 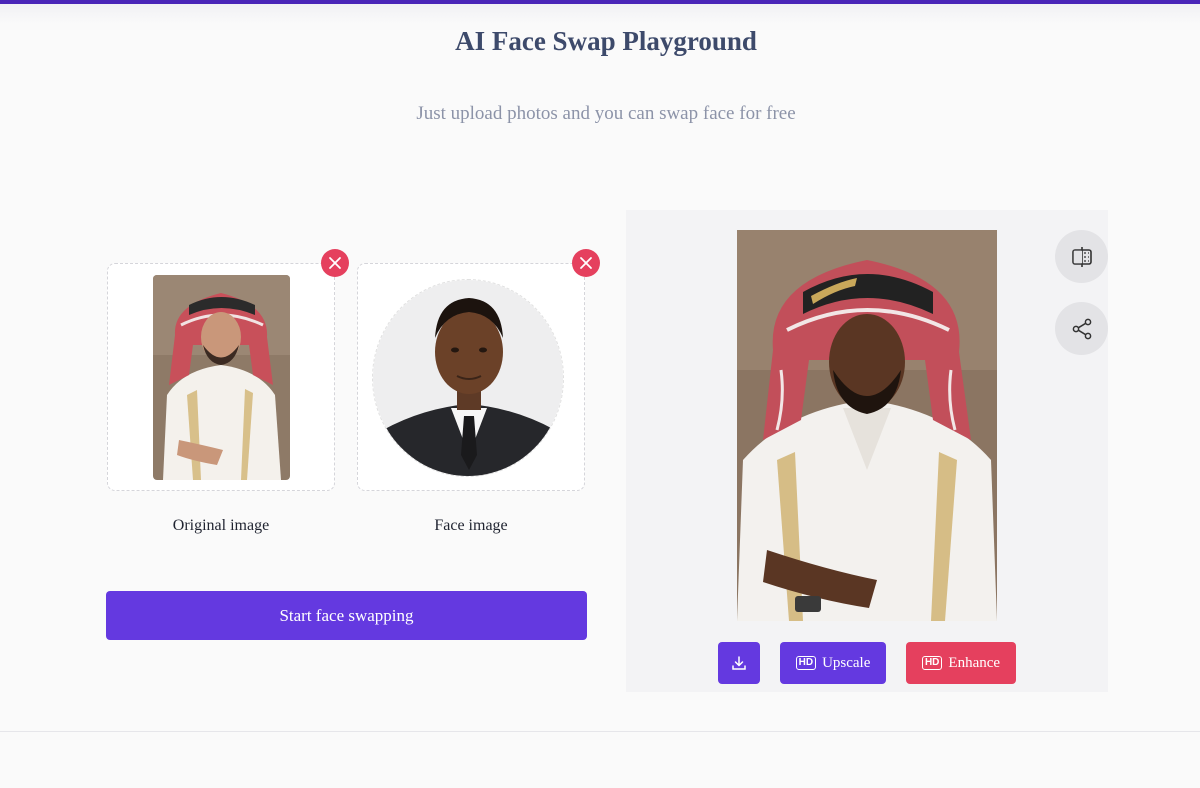 I want to click on compare-button, so click(x=1081, y=256).